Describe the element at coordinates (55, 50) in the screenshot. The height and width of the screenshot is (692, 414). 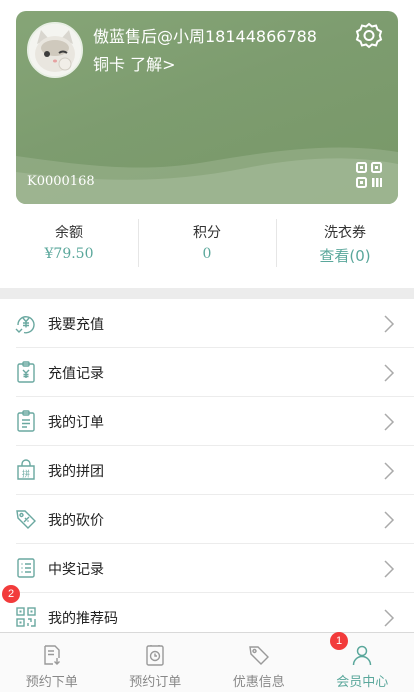
I see `avatar` at that location.